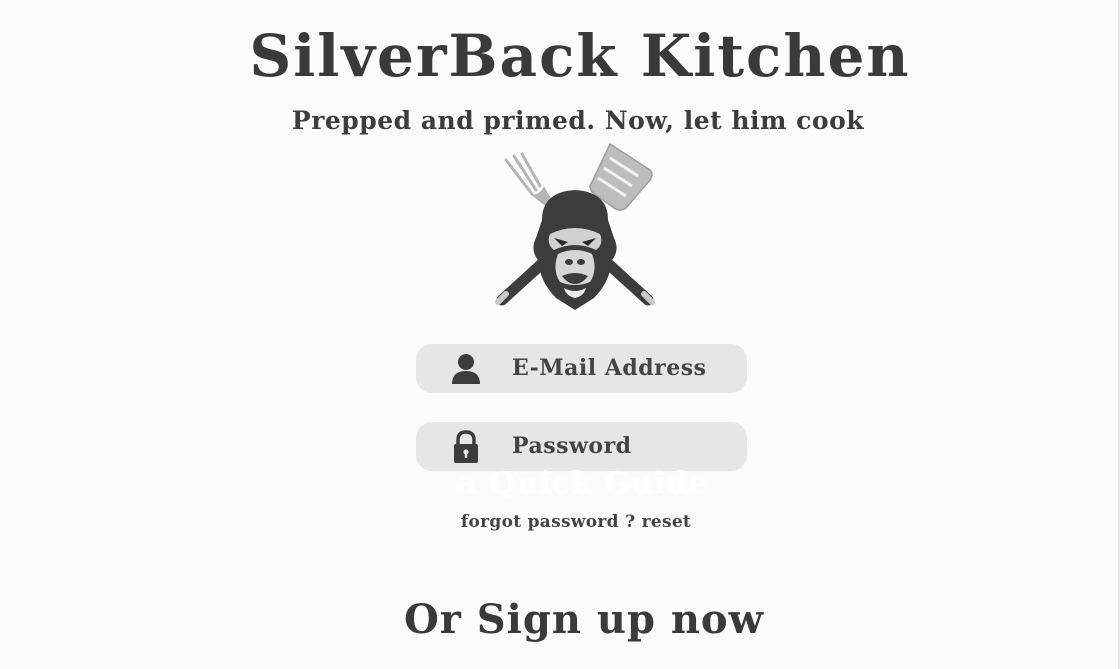 This screenshot has height=669, width=1120. Describe the element at coordinates (578, 120) in the screenshot. I see `app-tagline: Prepped and primed. Now, let him cook` at that location.